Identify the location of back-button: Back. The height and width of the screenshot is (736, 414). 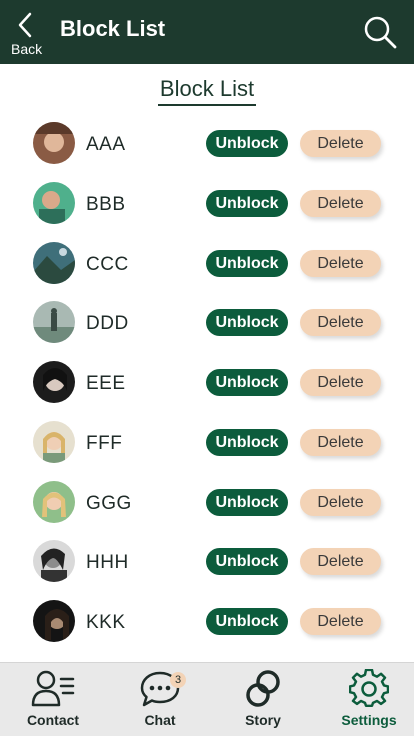
(26, 34).